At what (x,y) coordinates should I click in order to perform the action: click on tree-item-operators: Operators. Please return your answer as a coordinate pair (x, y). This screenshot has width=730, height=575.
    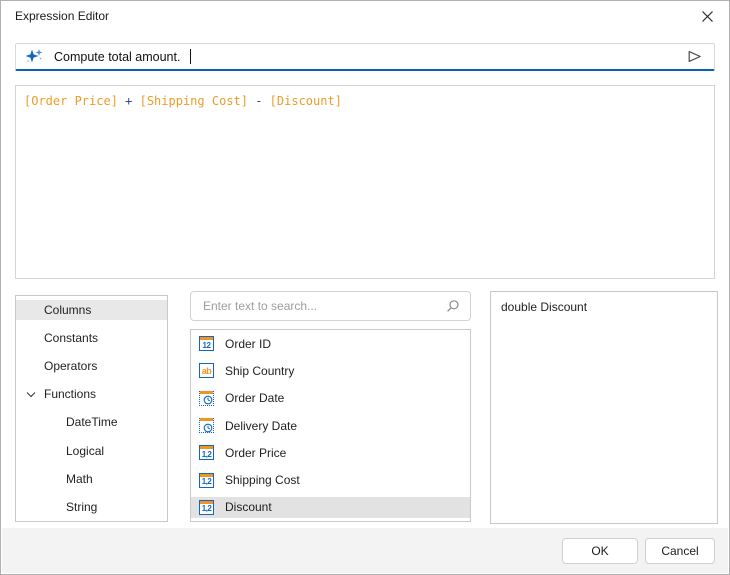
    Looking at the image, I should click on (91, 366).